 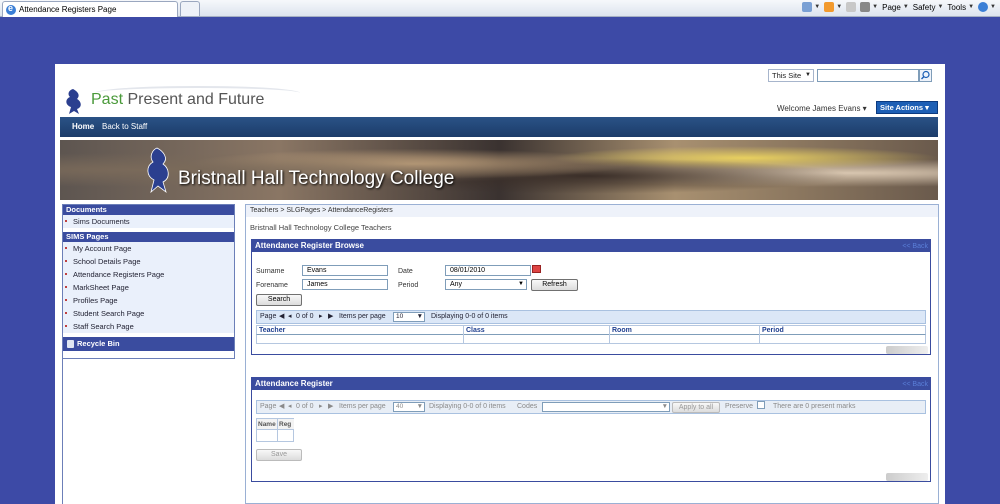 I want to click on safety-menu: Safety, so click(x=924, y=7).